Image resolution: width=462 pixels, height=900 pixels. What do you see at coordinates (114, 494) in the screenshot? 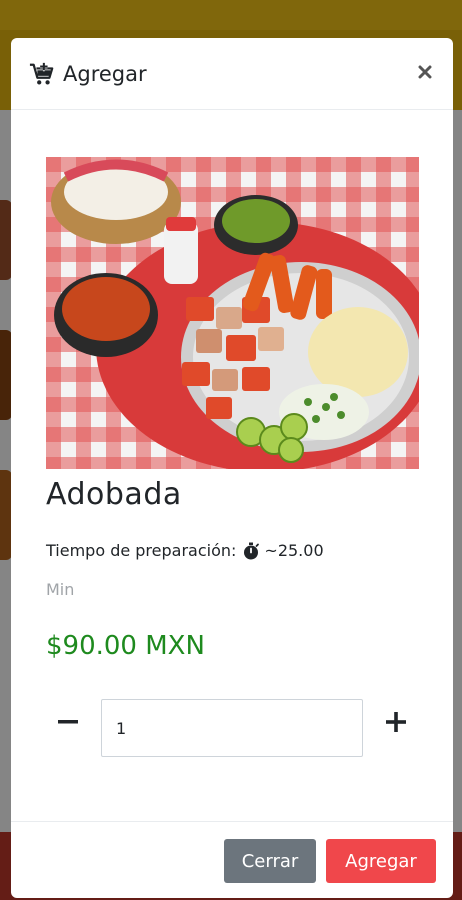
I see `product-name: Adobada` at bounding box center [114, 494].